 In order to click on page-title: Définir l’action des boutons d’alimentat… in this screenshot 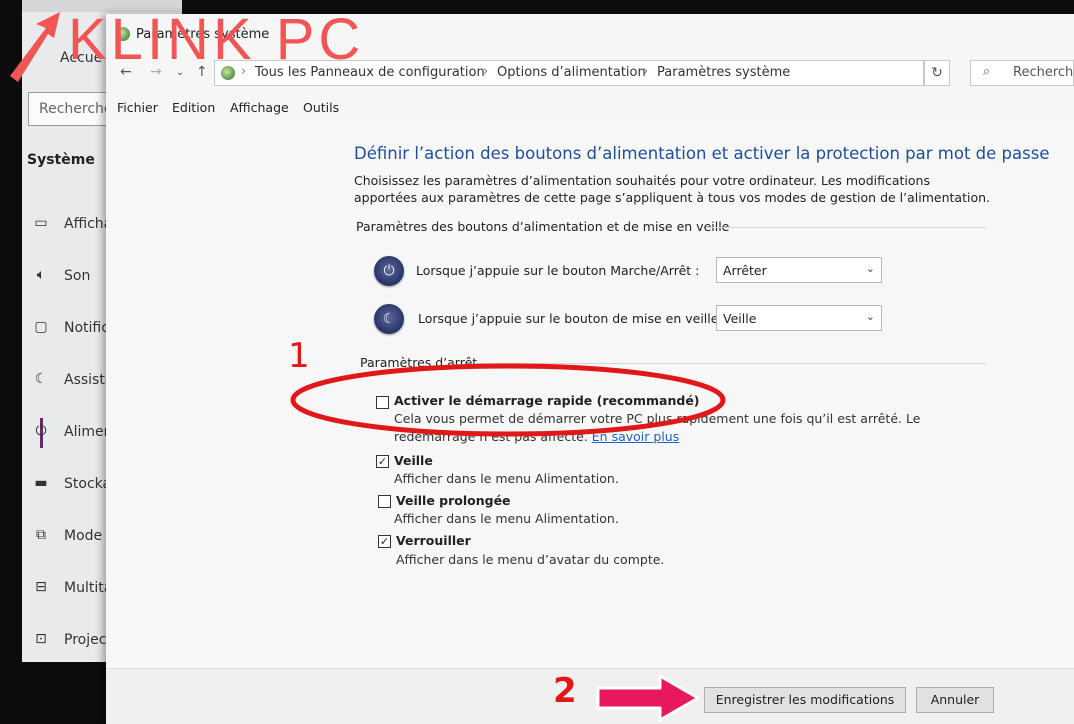, I will do `click(702, 153)`.